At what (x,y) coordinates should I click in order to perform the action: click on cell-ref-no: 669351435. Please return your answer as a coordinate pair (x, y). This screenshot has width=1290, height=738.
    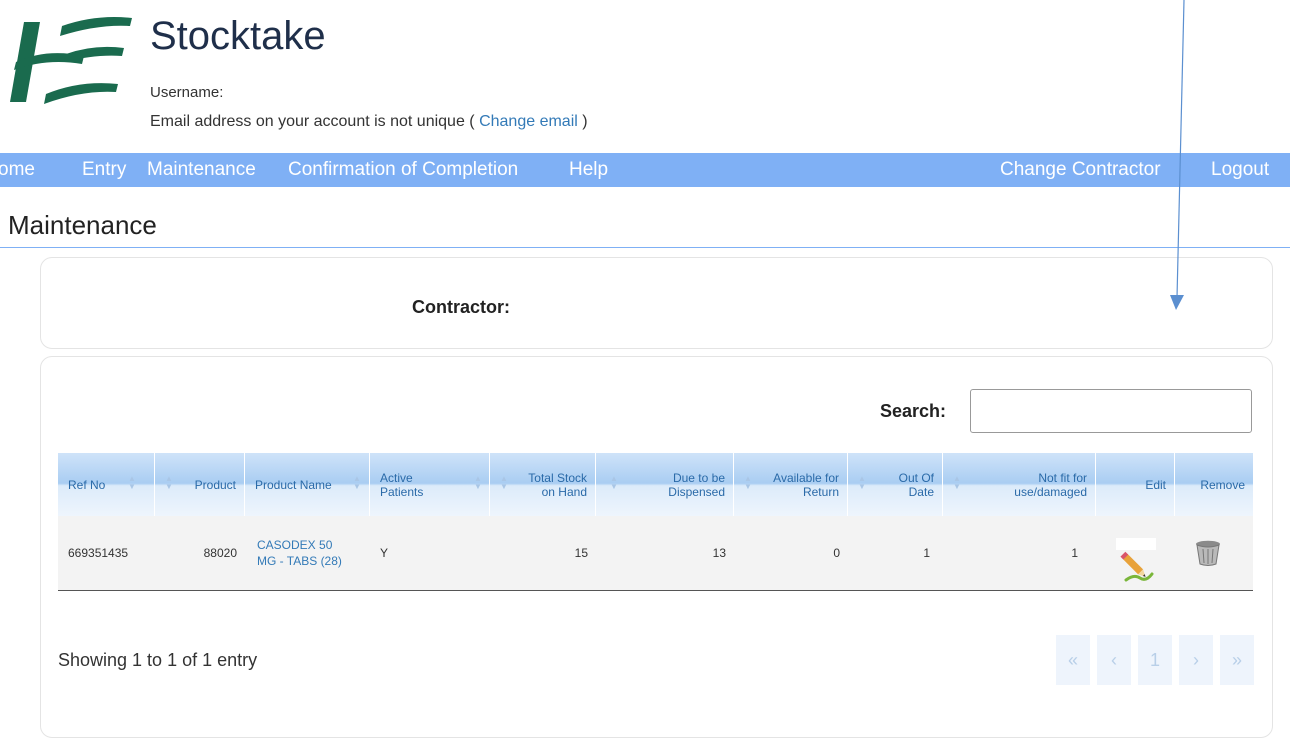
    Looking at the image, I should click on (98, 553).